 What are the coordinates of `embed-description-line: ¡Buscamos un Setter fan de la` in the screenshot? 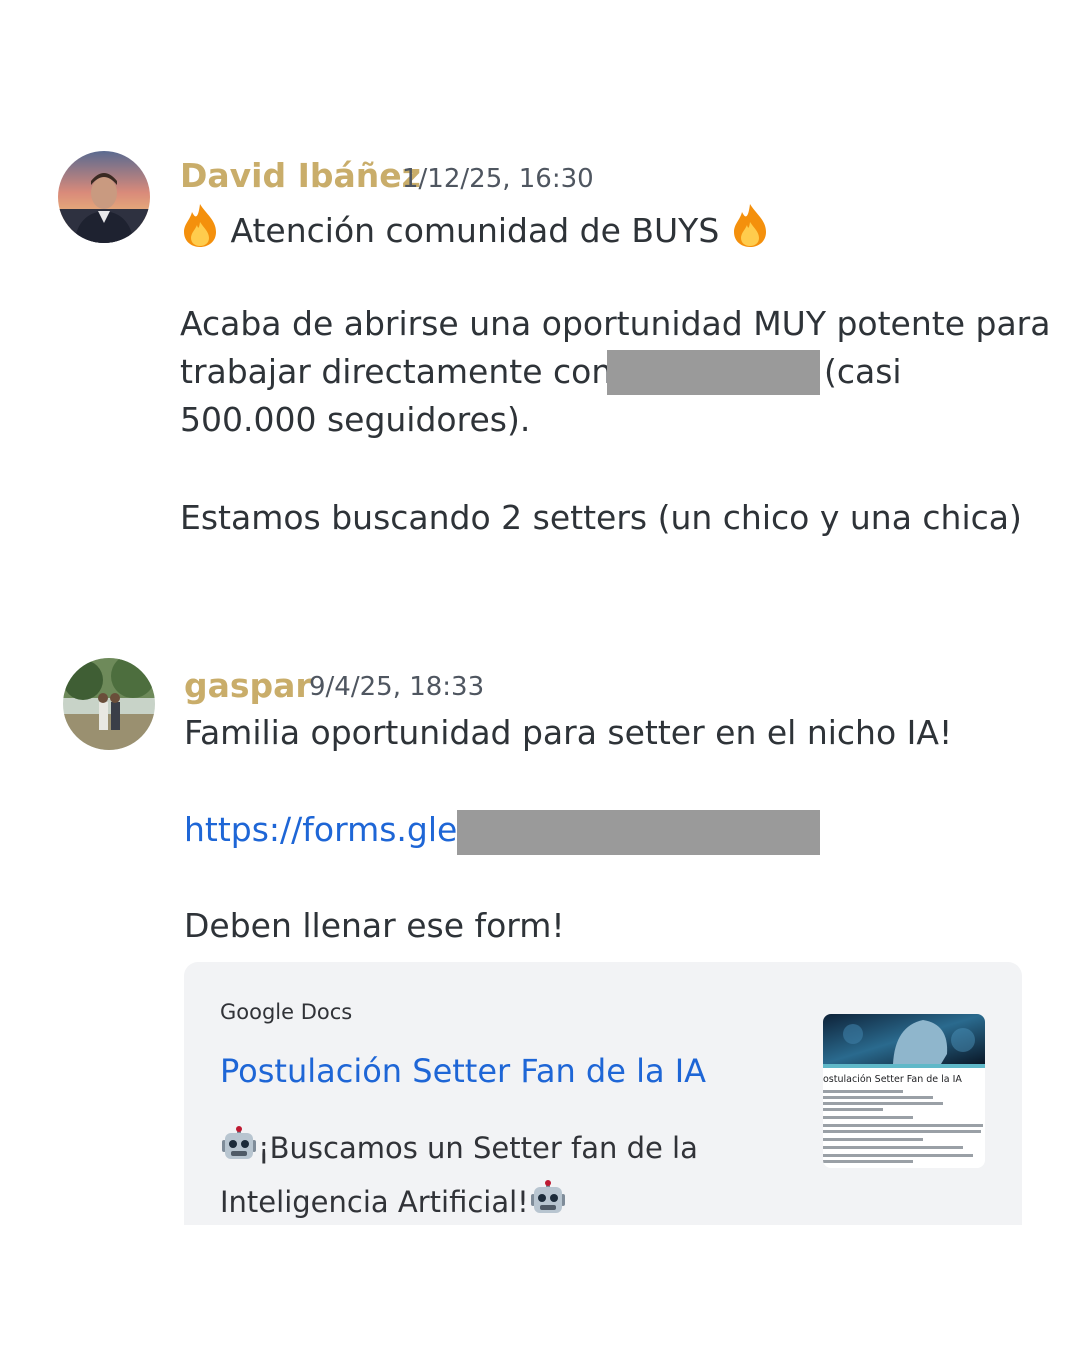 It's located at (459, 1148).